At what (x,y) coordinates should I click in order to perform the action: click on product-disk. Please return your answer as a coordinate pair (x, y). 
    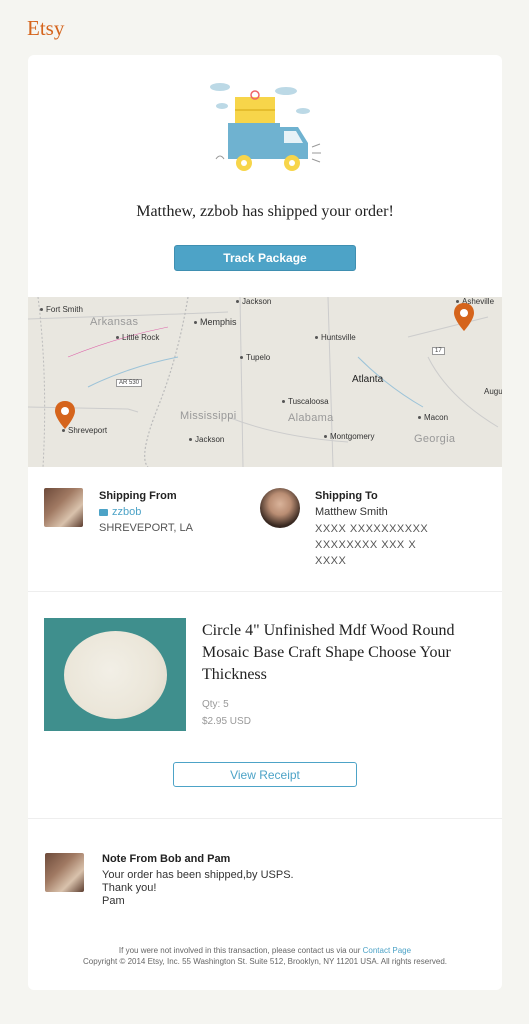
    Looking at the image, I should click on (115, 675).